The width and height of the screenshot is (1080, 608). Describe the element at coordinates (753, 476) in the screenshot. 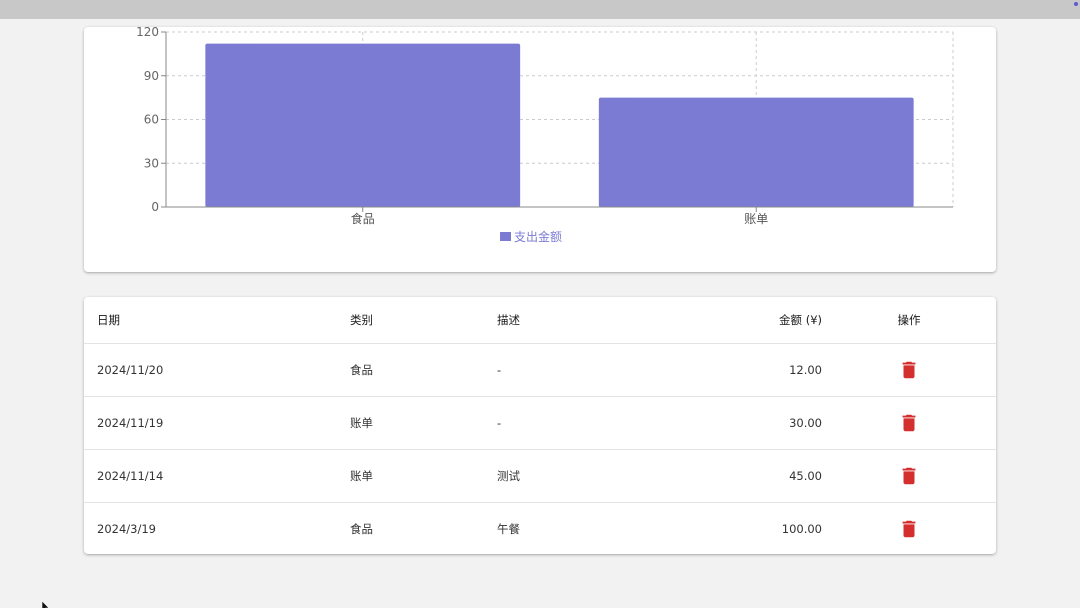

I see `cell-amount: 45.00` at that location.